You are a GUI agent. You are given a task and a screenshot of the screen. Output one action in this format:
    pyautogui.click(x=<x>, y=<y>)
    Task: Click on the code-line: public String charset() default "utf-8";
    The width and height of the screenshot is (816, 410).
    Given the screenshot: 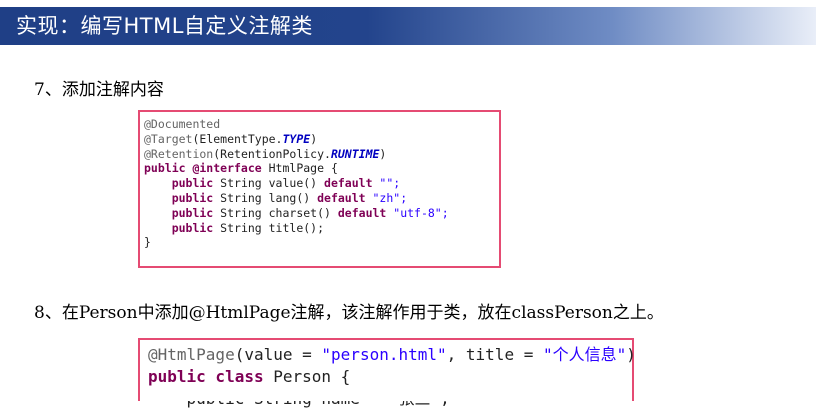 What is the action you would take?
    pyautogui.click(x=321, y=213)
    